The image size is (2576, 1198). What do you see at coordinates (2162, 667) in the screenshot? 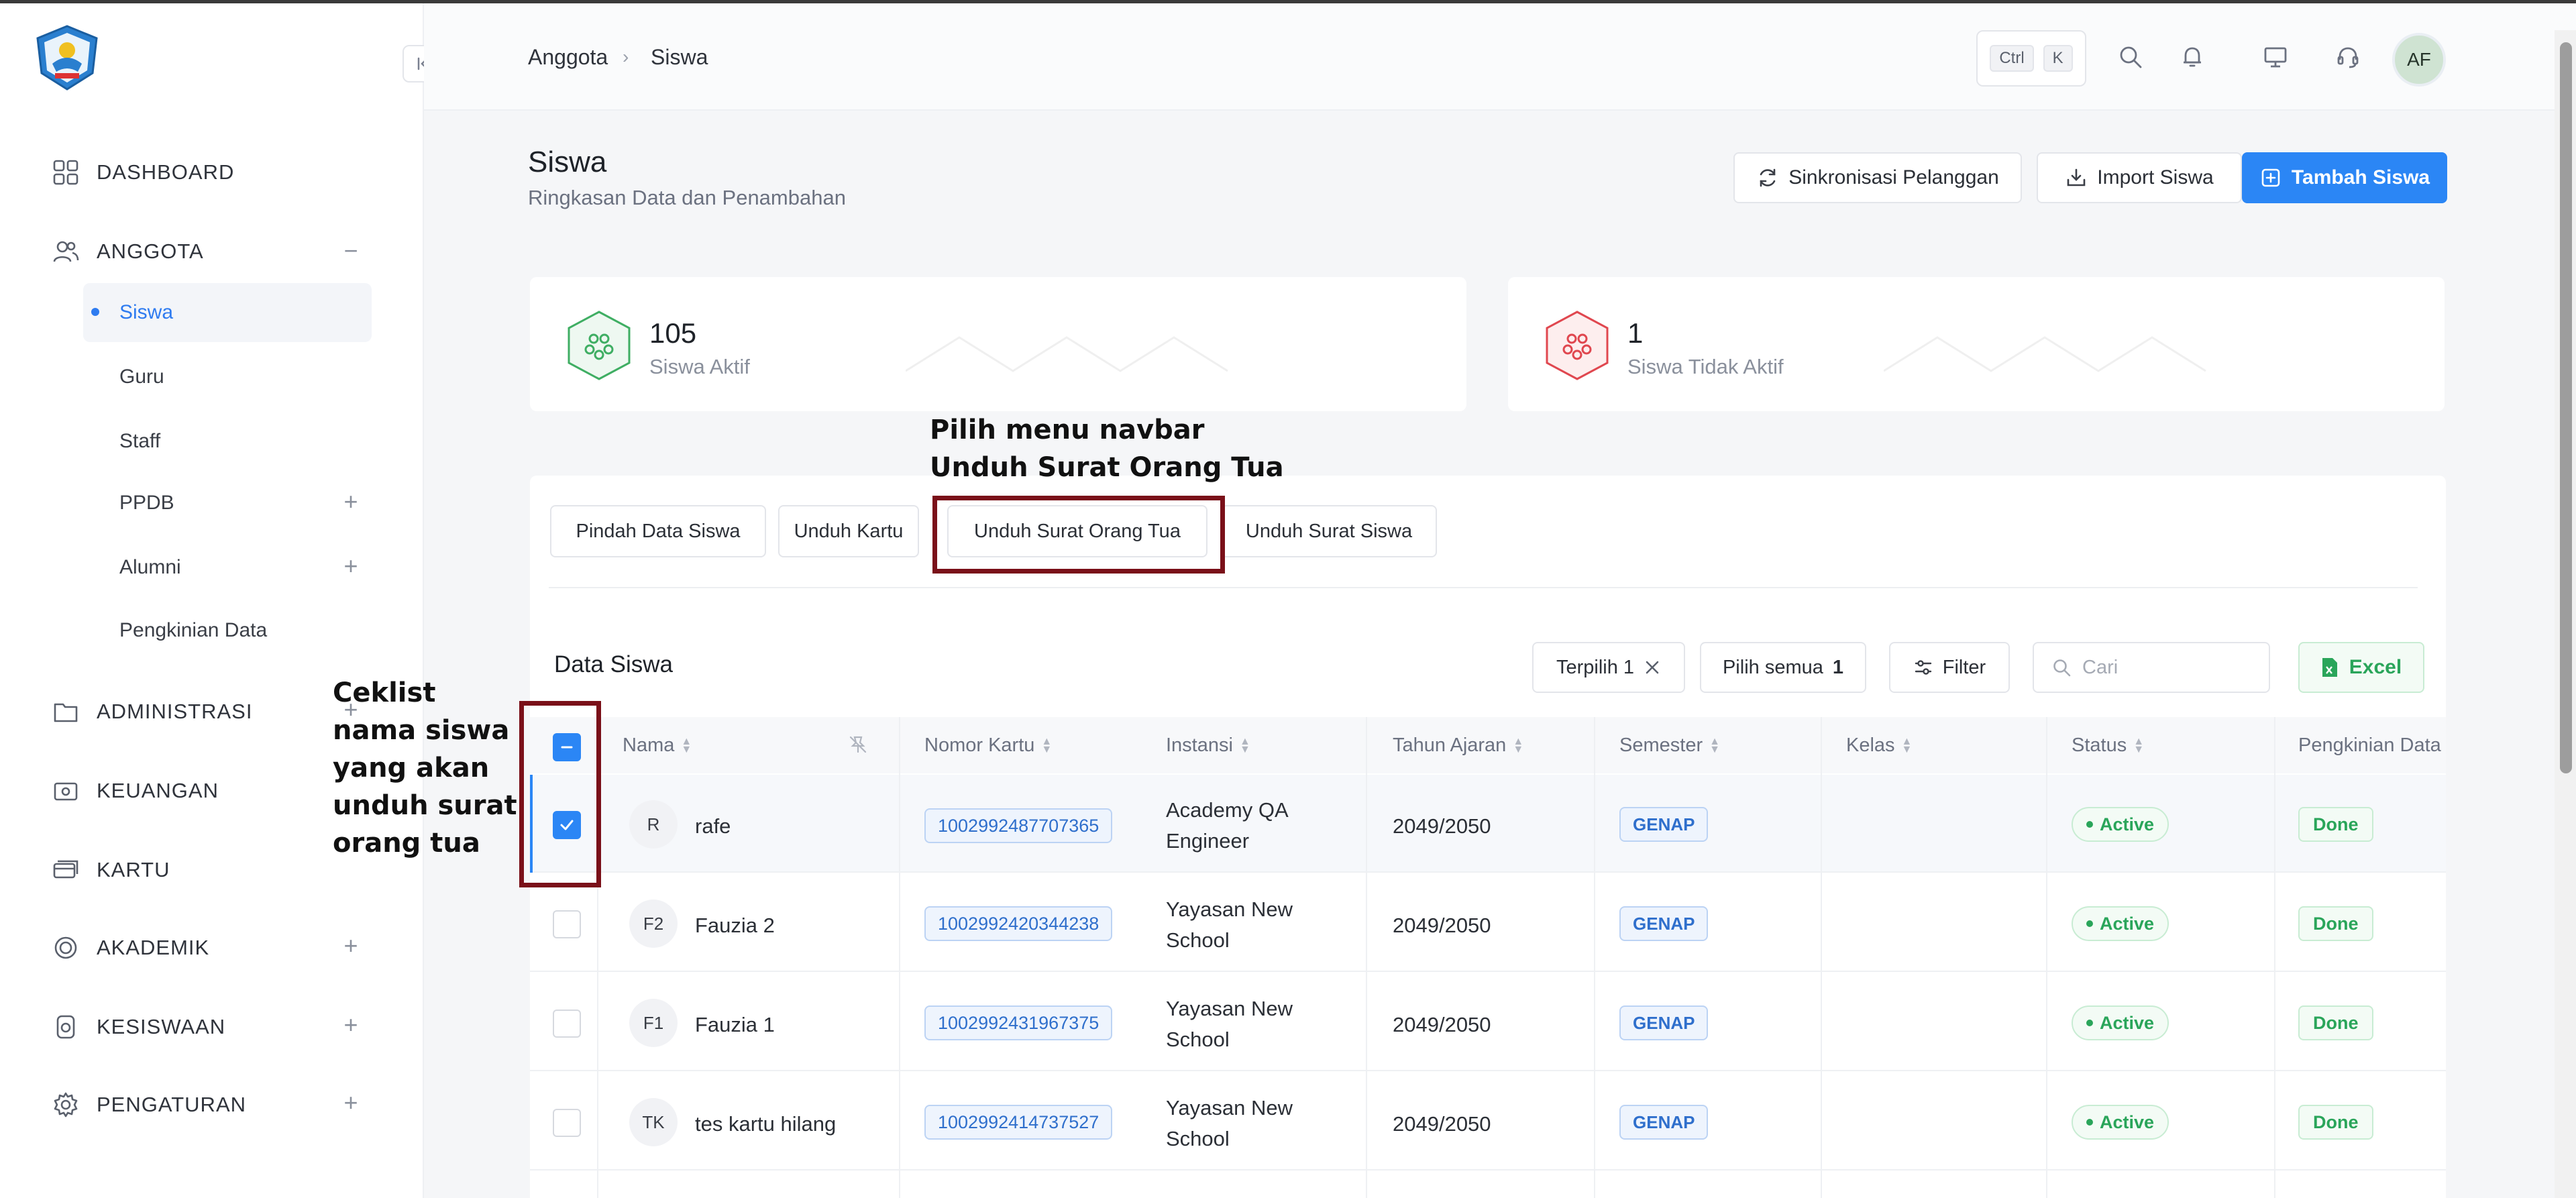
I see `search-input` at bounding box center [2162, 667].